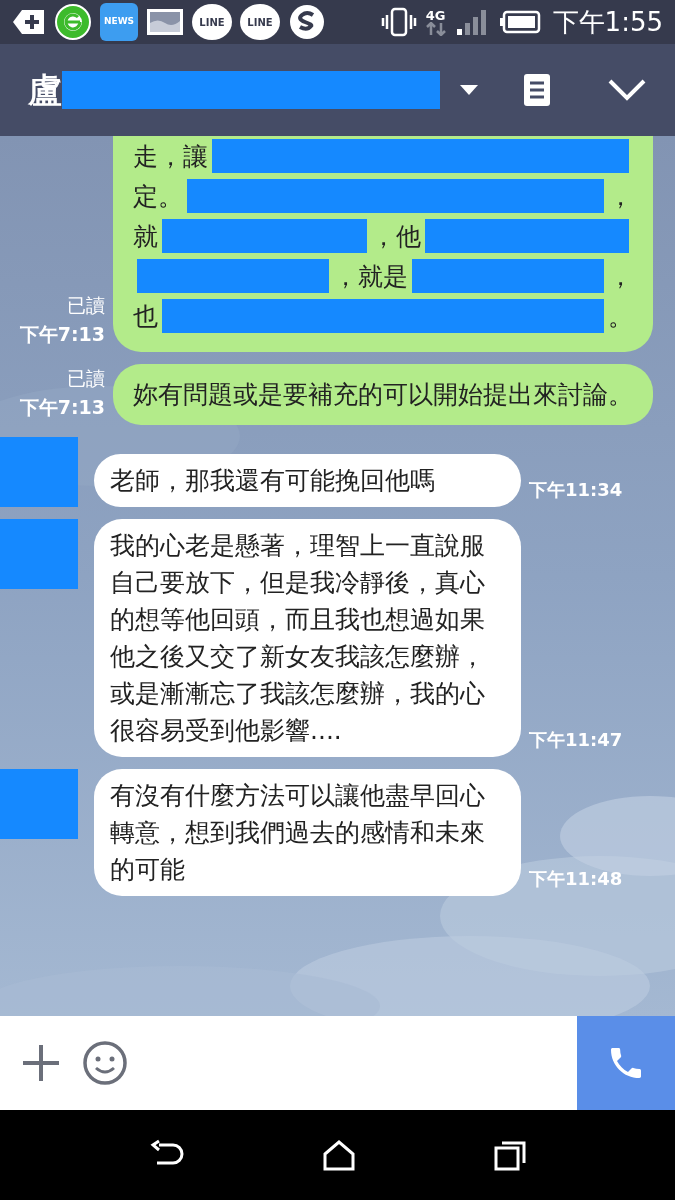 The image size is (675, 1200). I want to click on dropdown-caret-icon, so click(469, 90).